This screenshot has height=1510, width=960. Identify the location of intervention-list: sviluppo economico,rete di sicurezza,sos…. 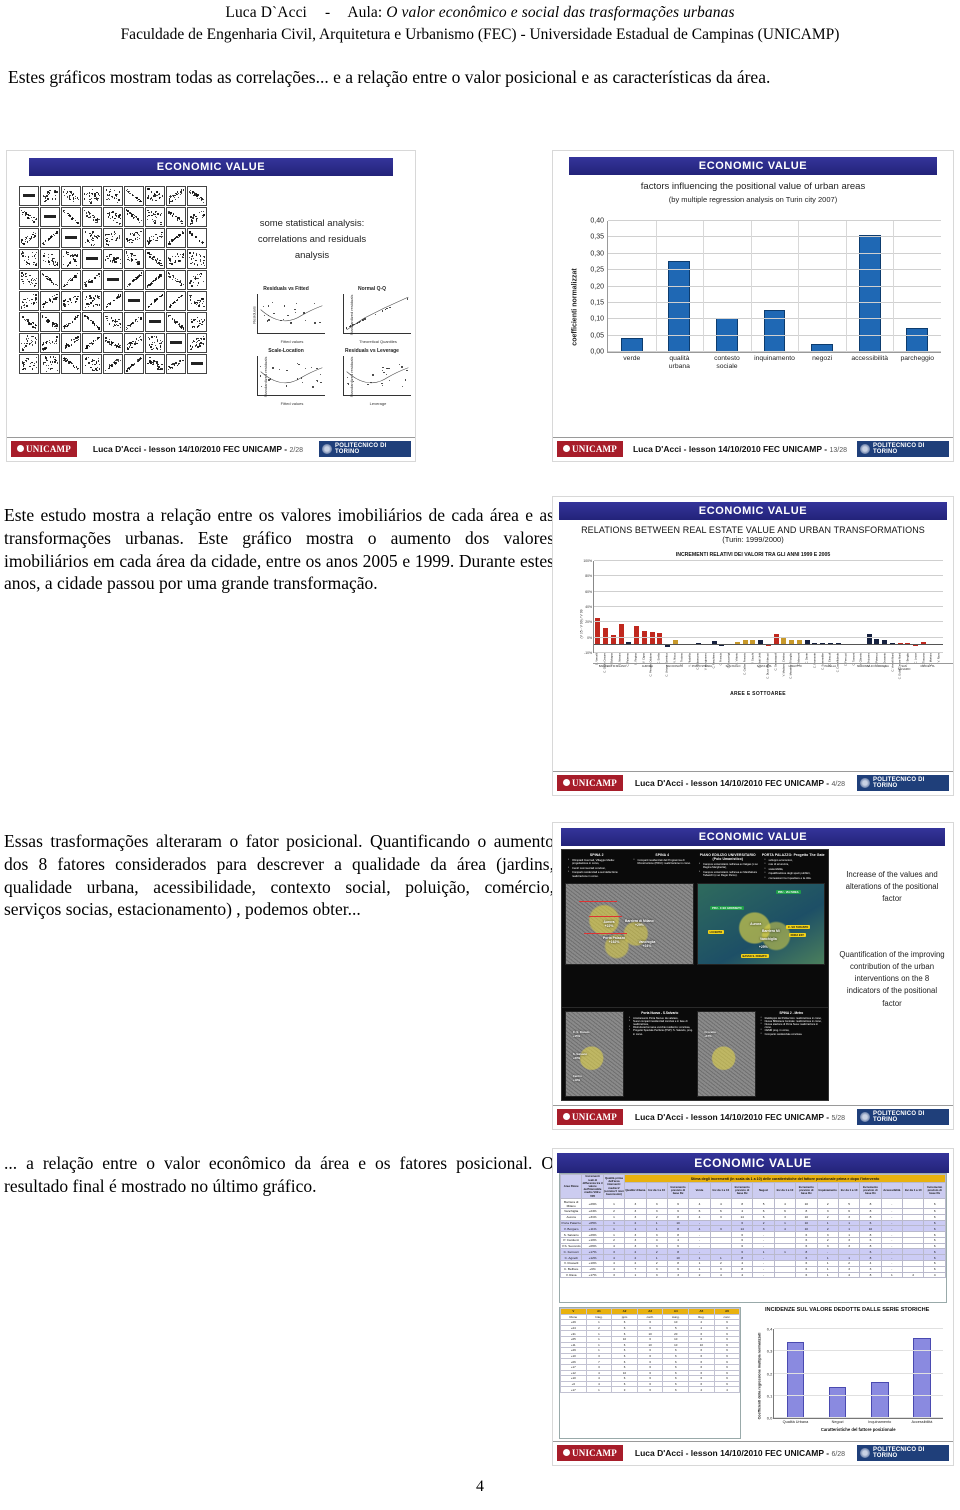
(794, 869).